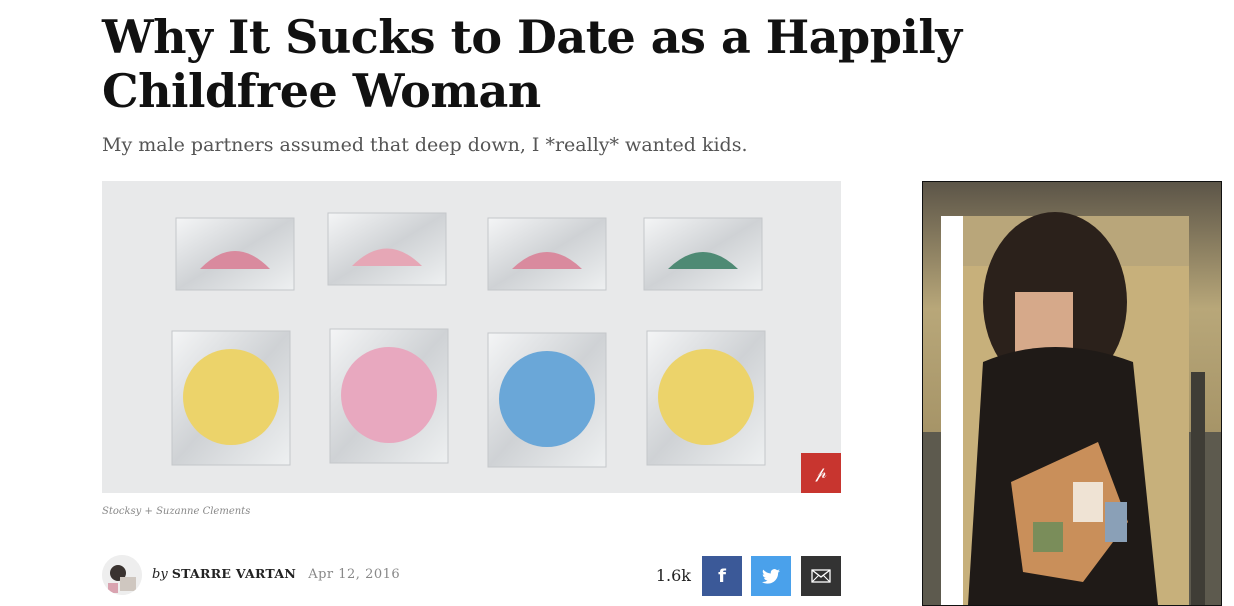 The height and width of the screenshot is (606, 1234). I want to click on byline-prefix: by, so click(160, 574).